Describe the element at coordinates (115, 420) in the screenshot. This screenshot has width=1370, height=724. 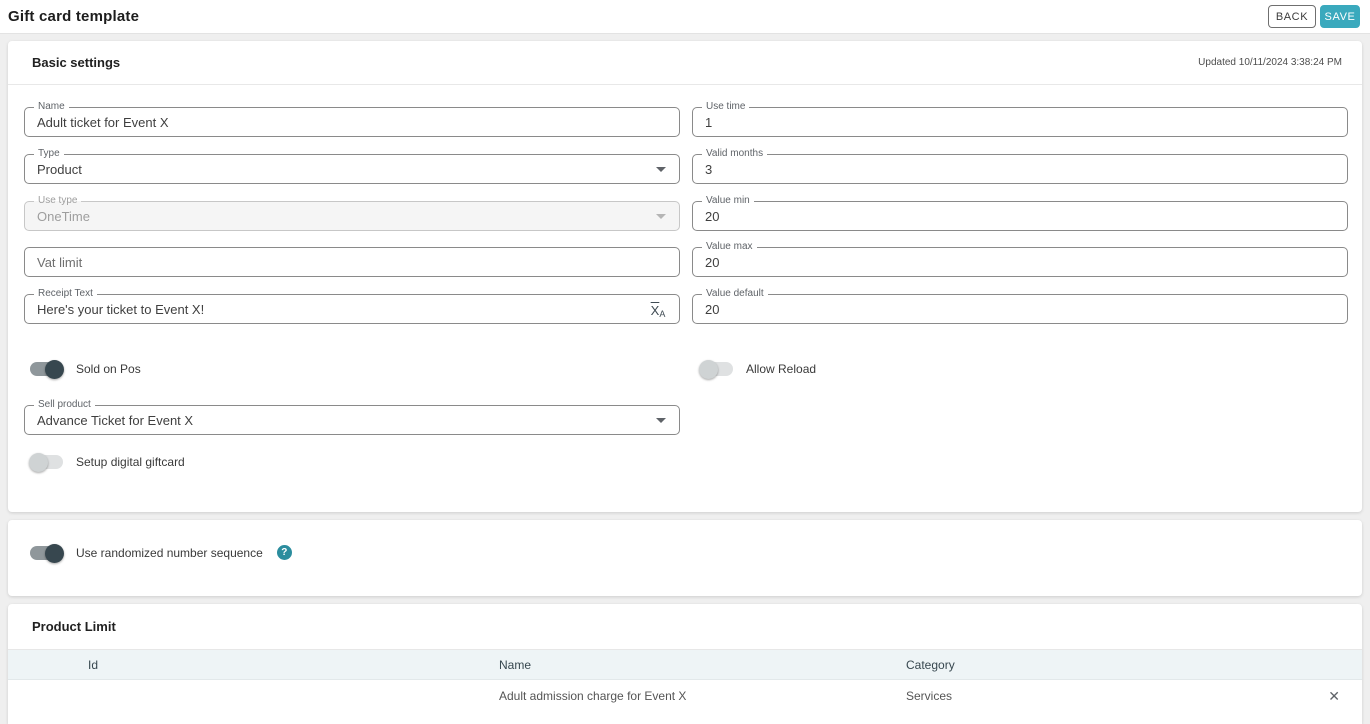
I see `sell-product-select-value: Advance Ticket for Event X` at that location.